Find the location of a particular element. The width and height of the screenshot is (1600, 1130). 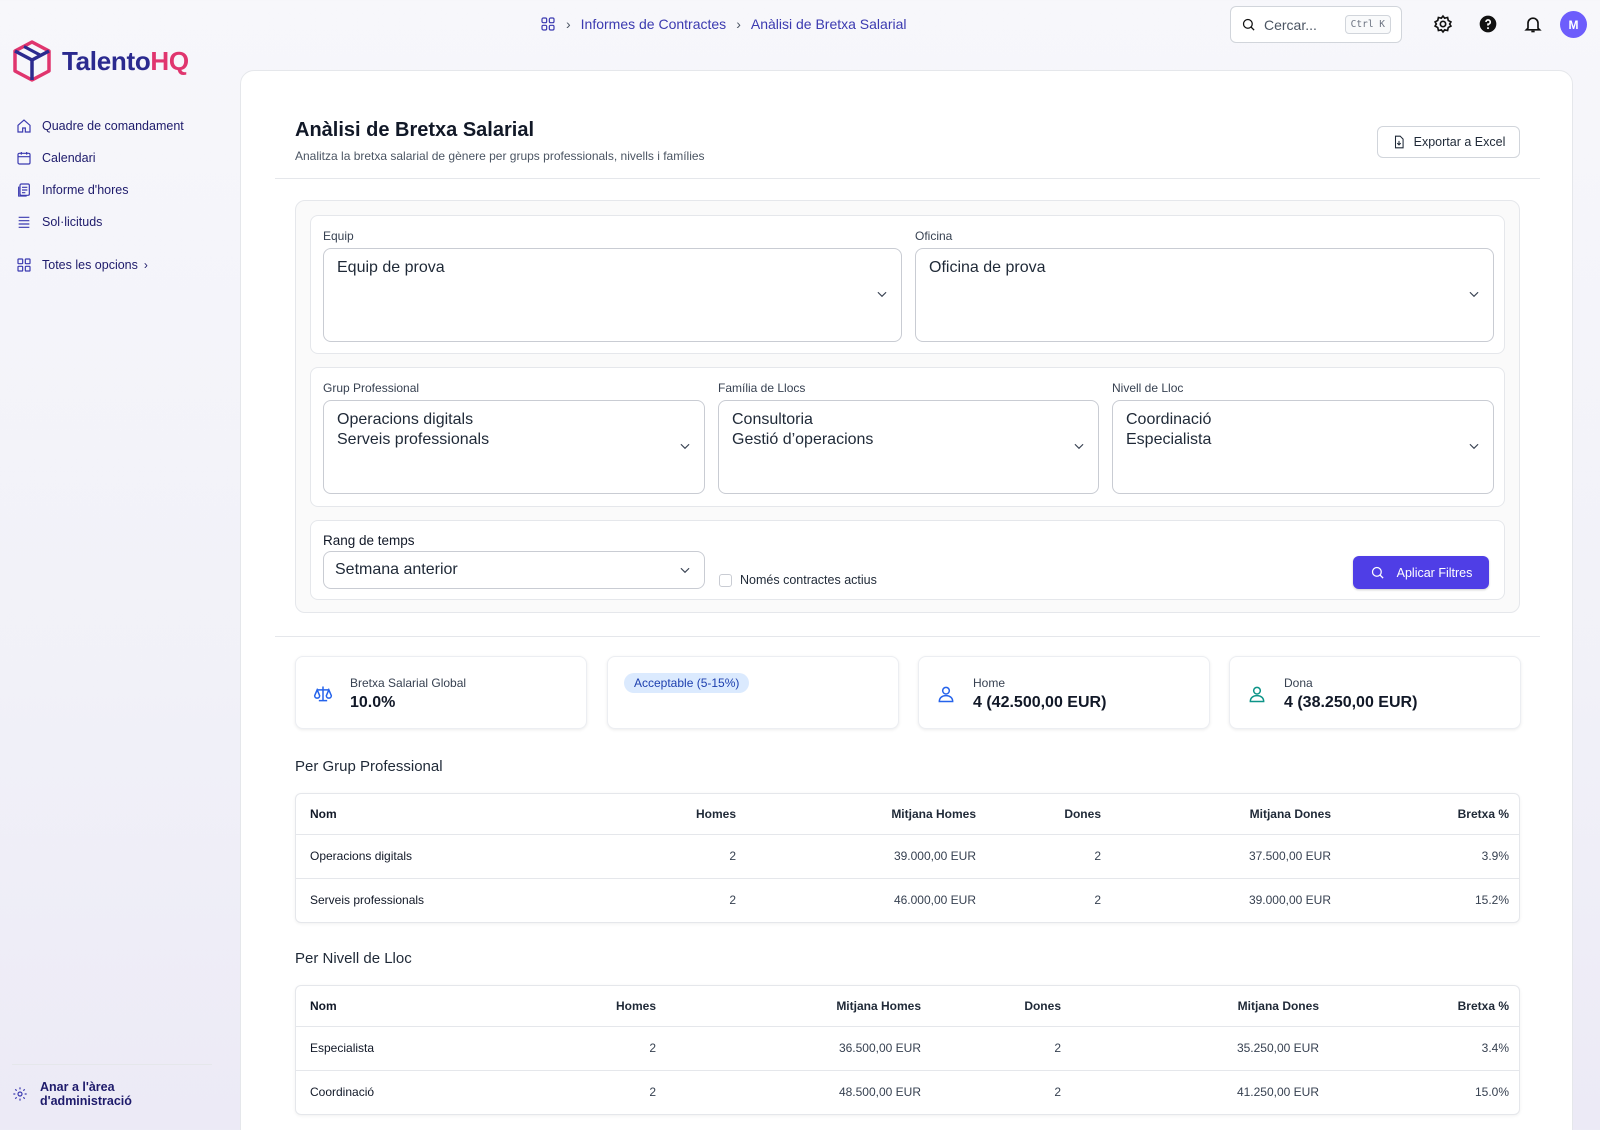

active-only-option: Només contractes actius is located at coordinates (798, 580).